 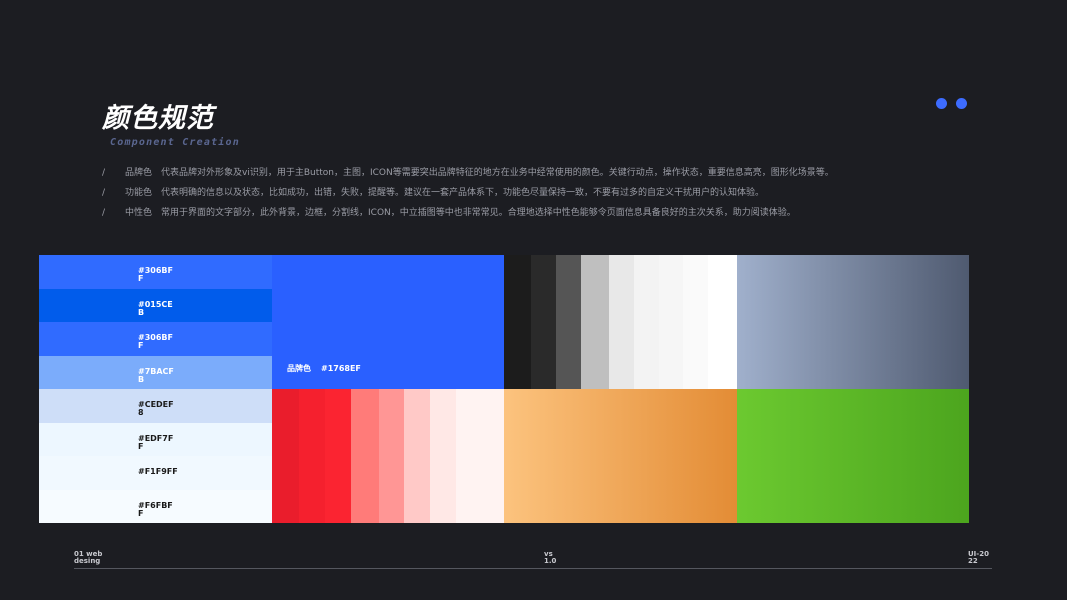 I want to click on swatch-code: #EDF7FF, so click(x=156, y=442).